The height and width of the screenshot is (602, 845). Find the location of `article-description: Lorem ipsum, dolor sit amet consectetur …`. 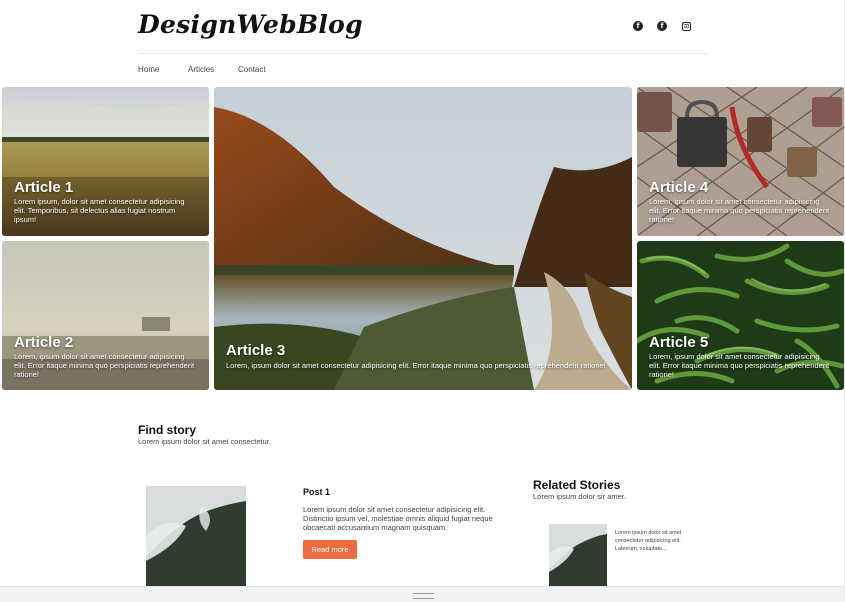

article-description: Lorem ipsum, dolor sit amet consectetur … is located at coordinates (99, 210).